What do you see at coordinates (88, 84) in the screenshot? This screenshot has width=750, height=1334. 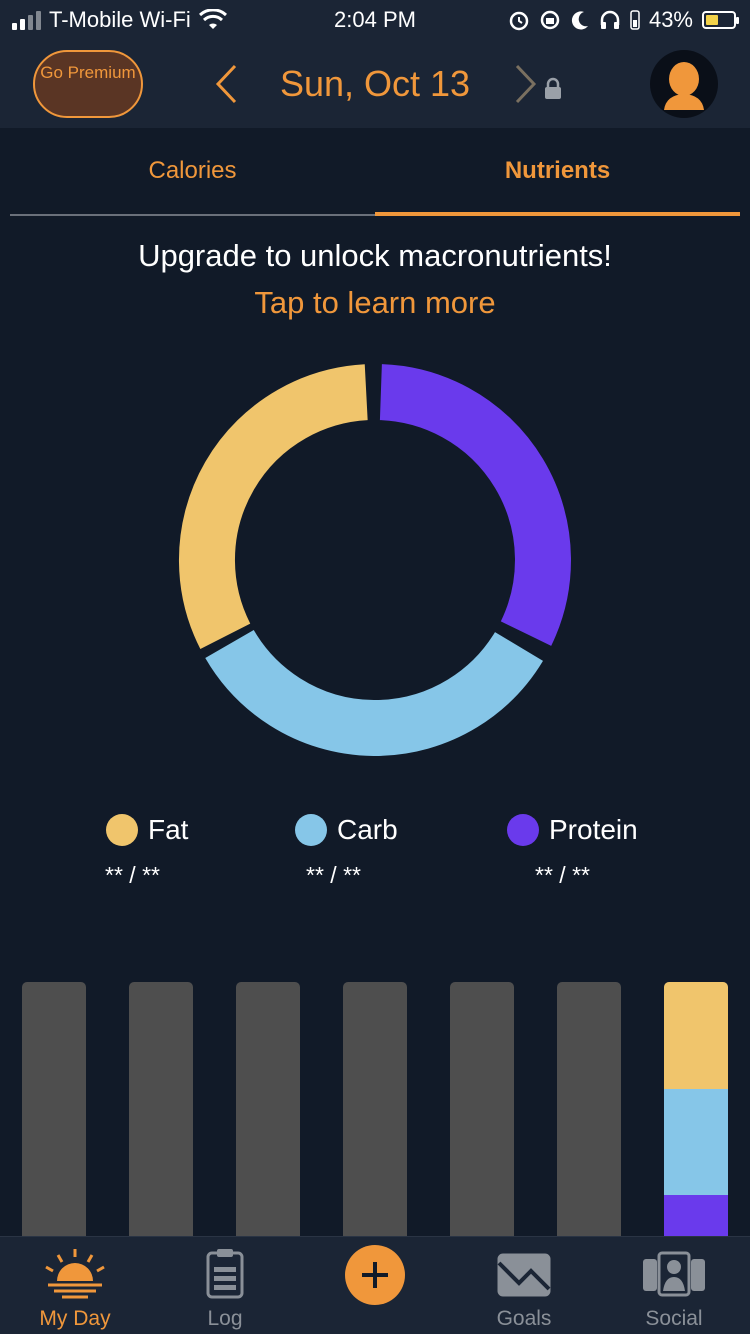 I see `go-premium-button: Go Premium` at bounding box center [88, 84].